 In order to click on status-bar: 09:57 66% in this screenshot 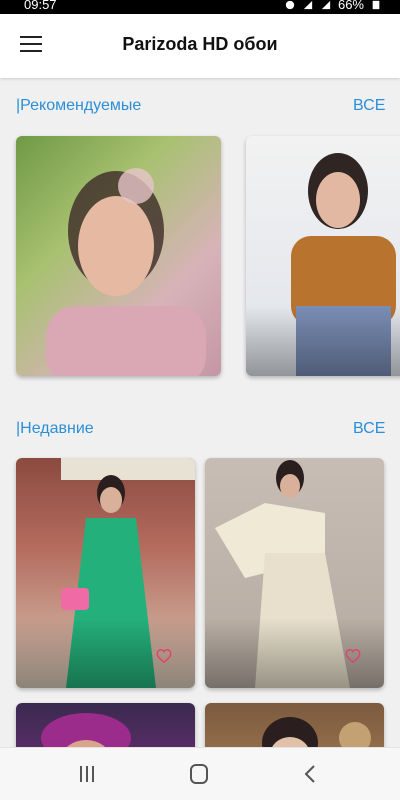, I will do `click(200, 7)`.